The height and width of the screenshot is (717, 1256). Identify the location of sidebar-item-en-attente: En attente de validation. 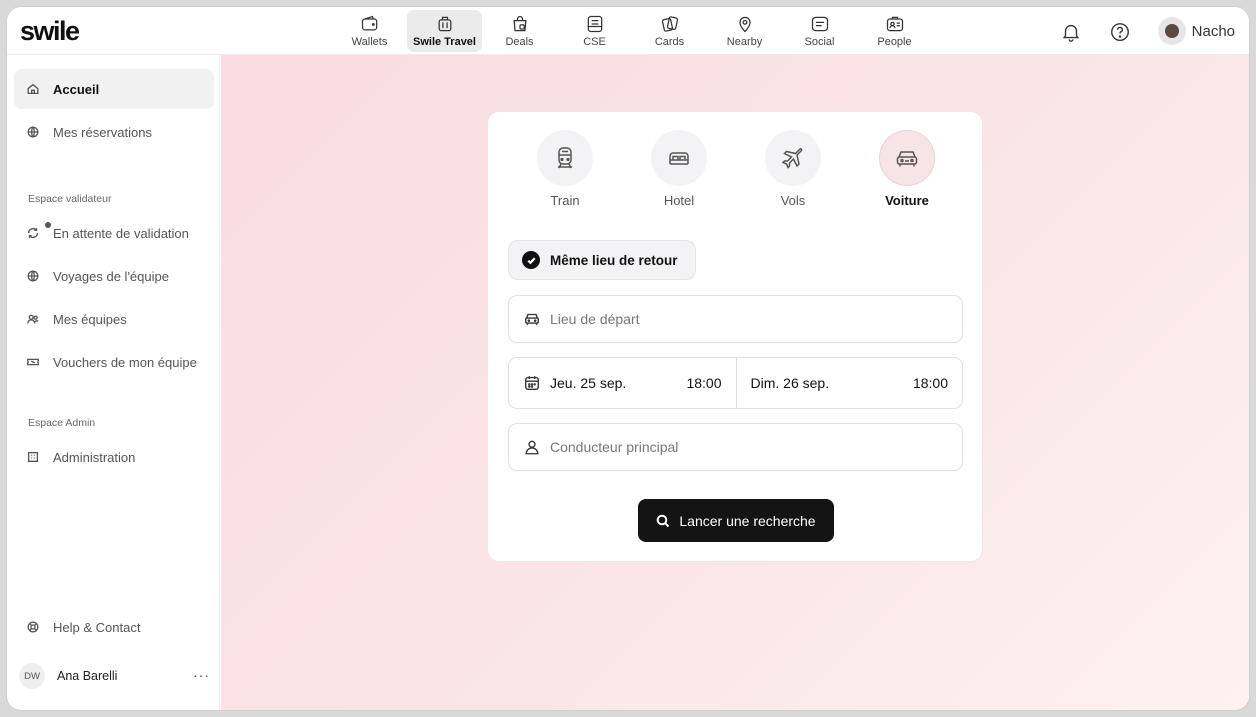
(114, 233).